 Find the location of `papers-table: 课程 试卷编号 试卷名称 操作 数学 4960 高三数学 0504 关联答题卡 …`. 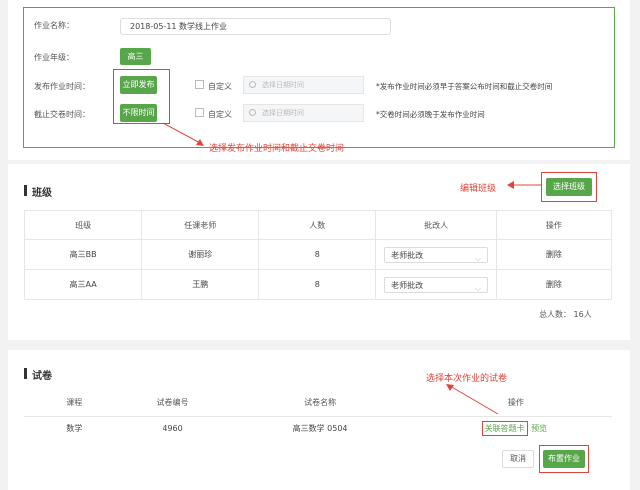

papers-table: 课程 试卷编号 试卷名称 操作 数学 4960 高三数学 0504 关联答题卡 … is located at coordinates (318, 414).